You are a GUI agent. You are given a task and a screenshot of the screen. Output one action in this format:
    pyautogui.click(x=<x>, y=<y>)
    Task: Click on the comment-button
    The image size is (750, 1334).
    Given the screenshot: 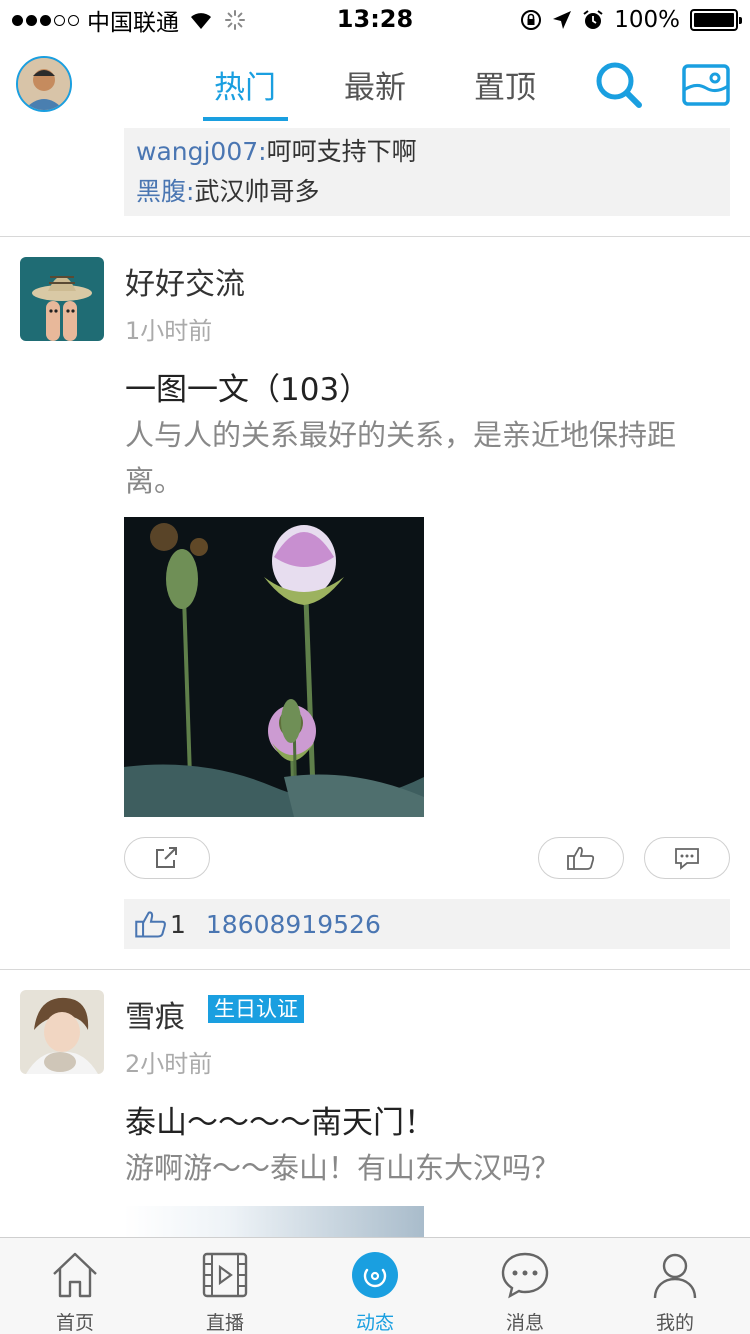 What is the action you would take?
    pyautogui.click(x=687, y=858)
    